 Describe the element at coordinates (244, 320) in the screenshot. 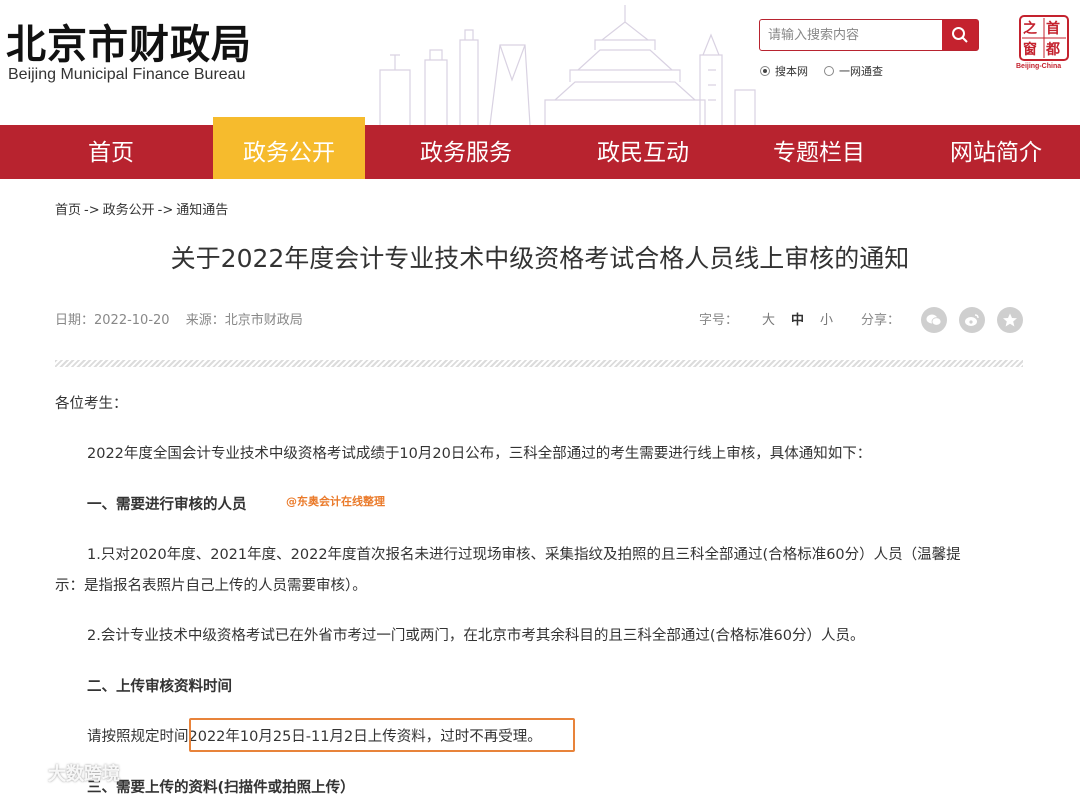

I see `article-source: 来源：北京市财政局` at that location.